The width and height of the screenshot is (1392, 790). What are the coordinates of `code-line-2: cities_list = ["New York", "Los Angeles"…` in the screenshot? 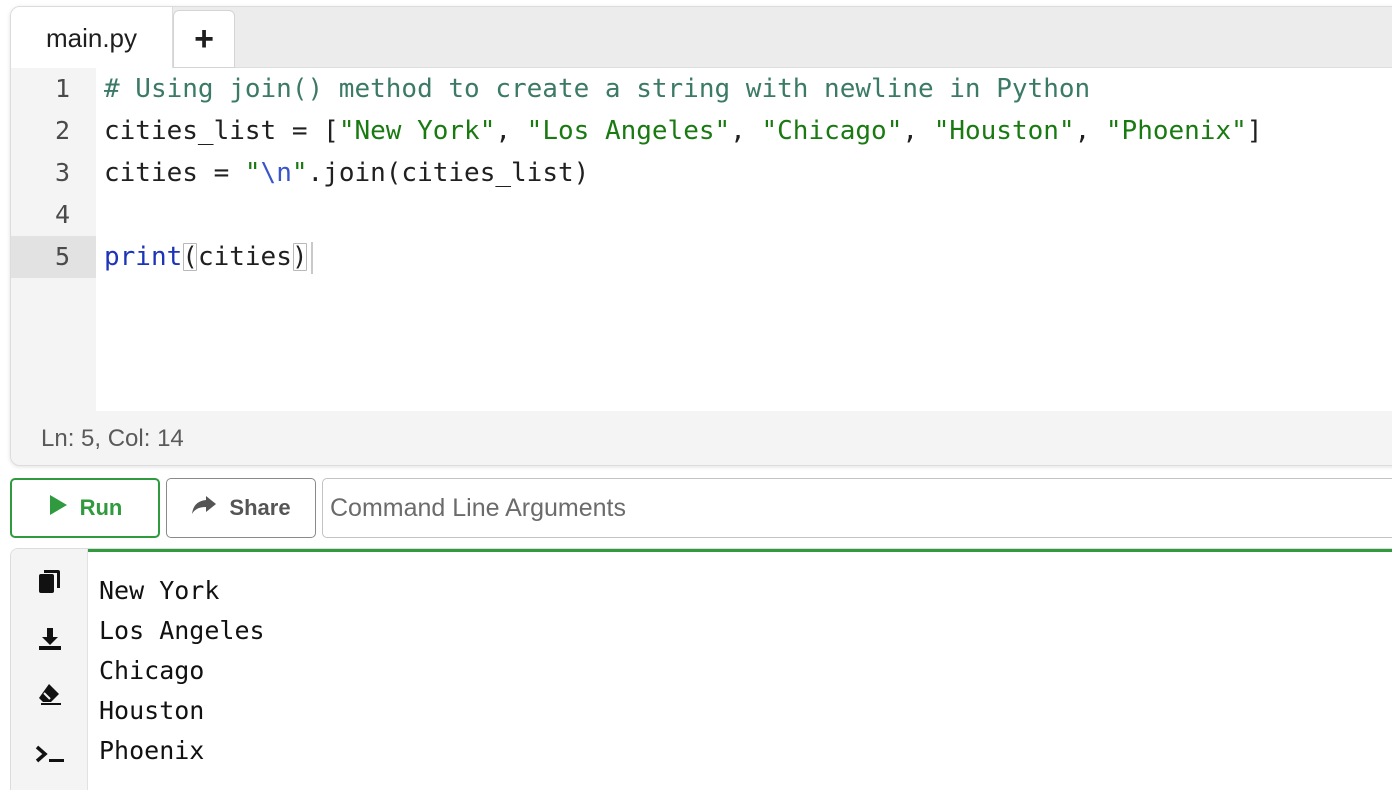 It's located at (744, 131).